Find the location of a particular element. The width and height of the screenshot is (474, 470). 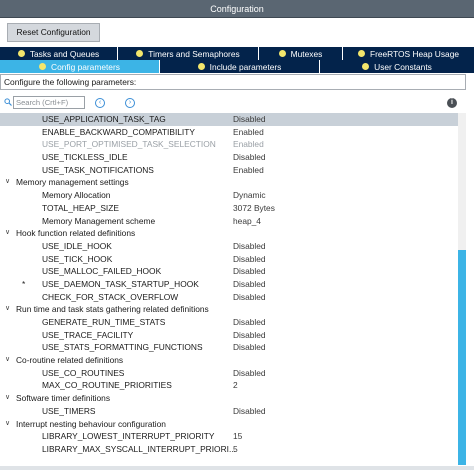

parameter-row: USE_TICK_HOOK Disabled is located at coordinates (230, 259).